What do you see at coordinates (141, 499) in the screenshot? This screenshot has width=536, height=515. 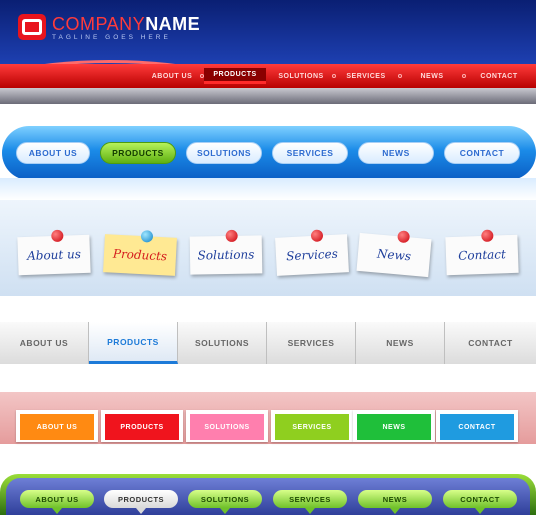 I see `nav6-item-products: PRODUCTS` at bounding box center [141, 499].